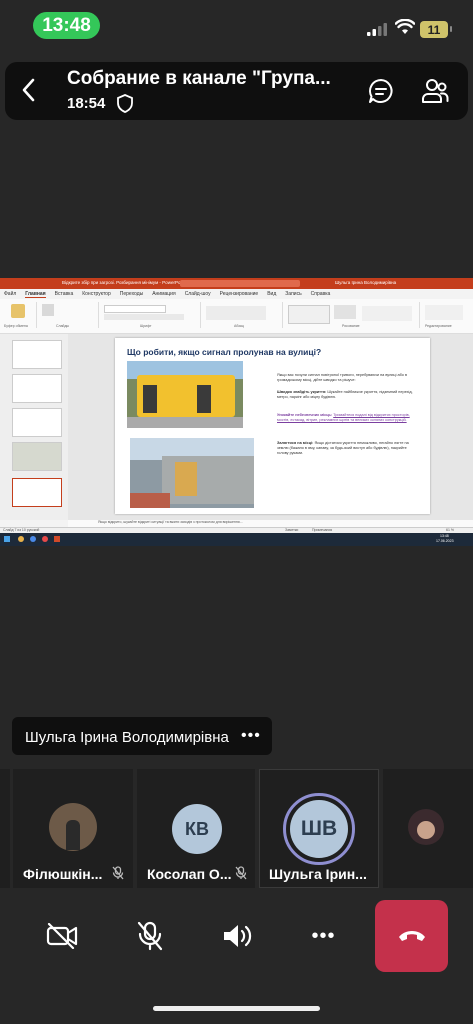 The width and height of the screenshot is (473, 1024). What do you see at coordinates (197, 294) in the screenshot?
I see `ribbon-tab: Слайд-шоу` at bounding box center [197, 294].